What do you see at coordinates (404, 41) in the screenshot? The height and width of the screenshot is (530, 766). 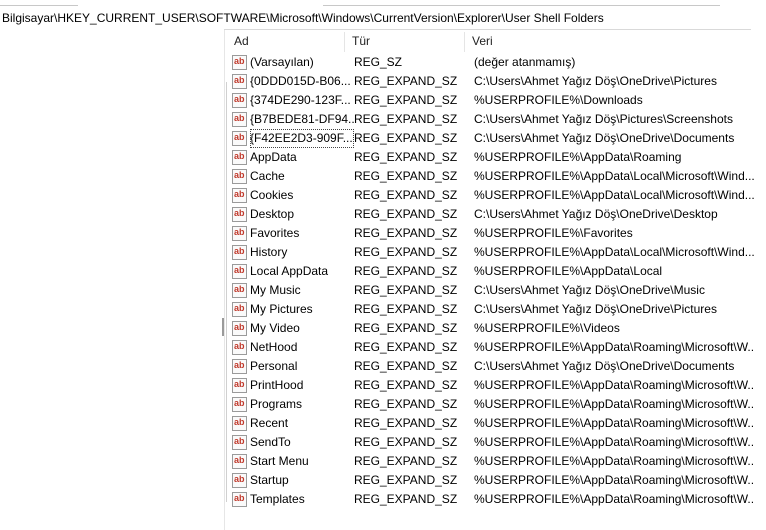 I see `column-header-type: Tür` at bounding box center [404, 41].